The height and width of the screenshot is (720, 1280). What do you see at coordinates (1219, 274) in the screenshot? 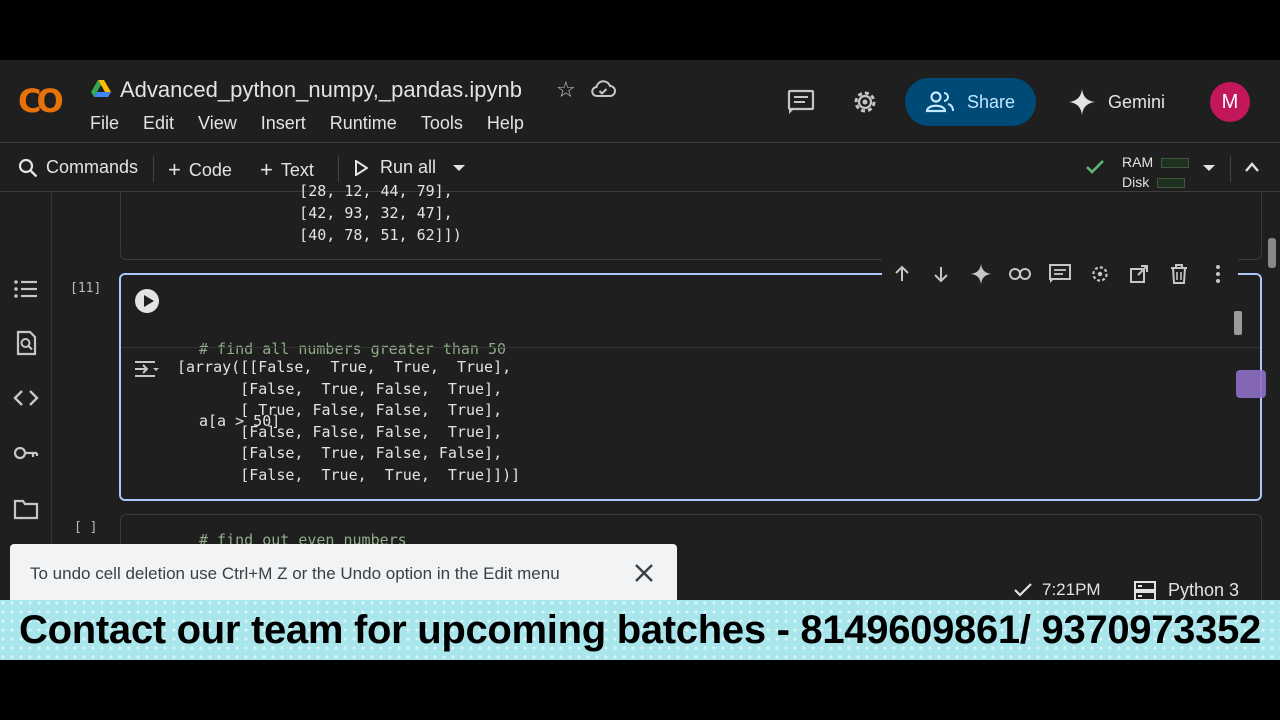
I see `more-vert-icon` at bounding box center [1219, 274].